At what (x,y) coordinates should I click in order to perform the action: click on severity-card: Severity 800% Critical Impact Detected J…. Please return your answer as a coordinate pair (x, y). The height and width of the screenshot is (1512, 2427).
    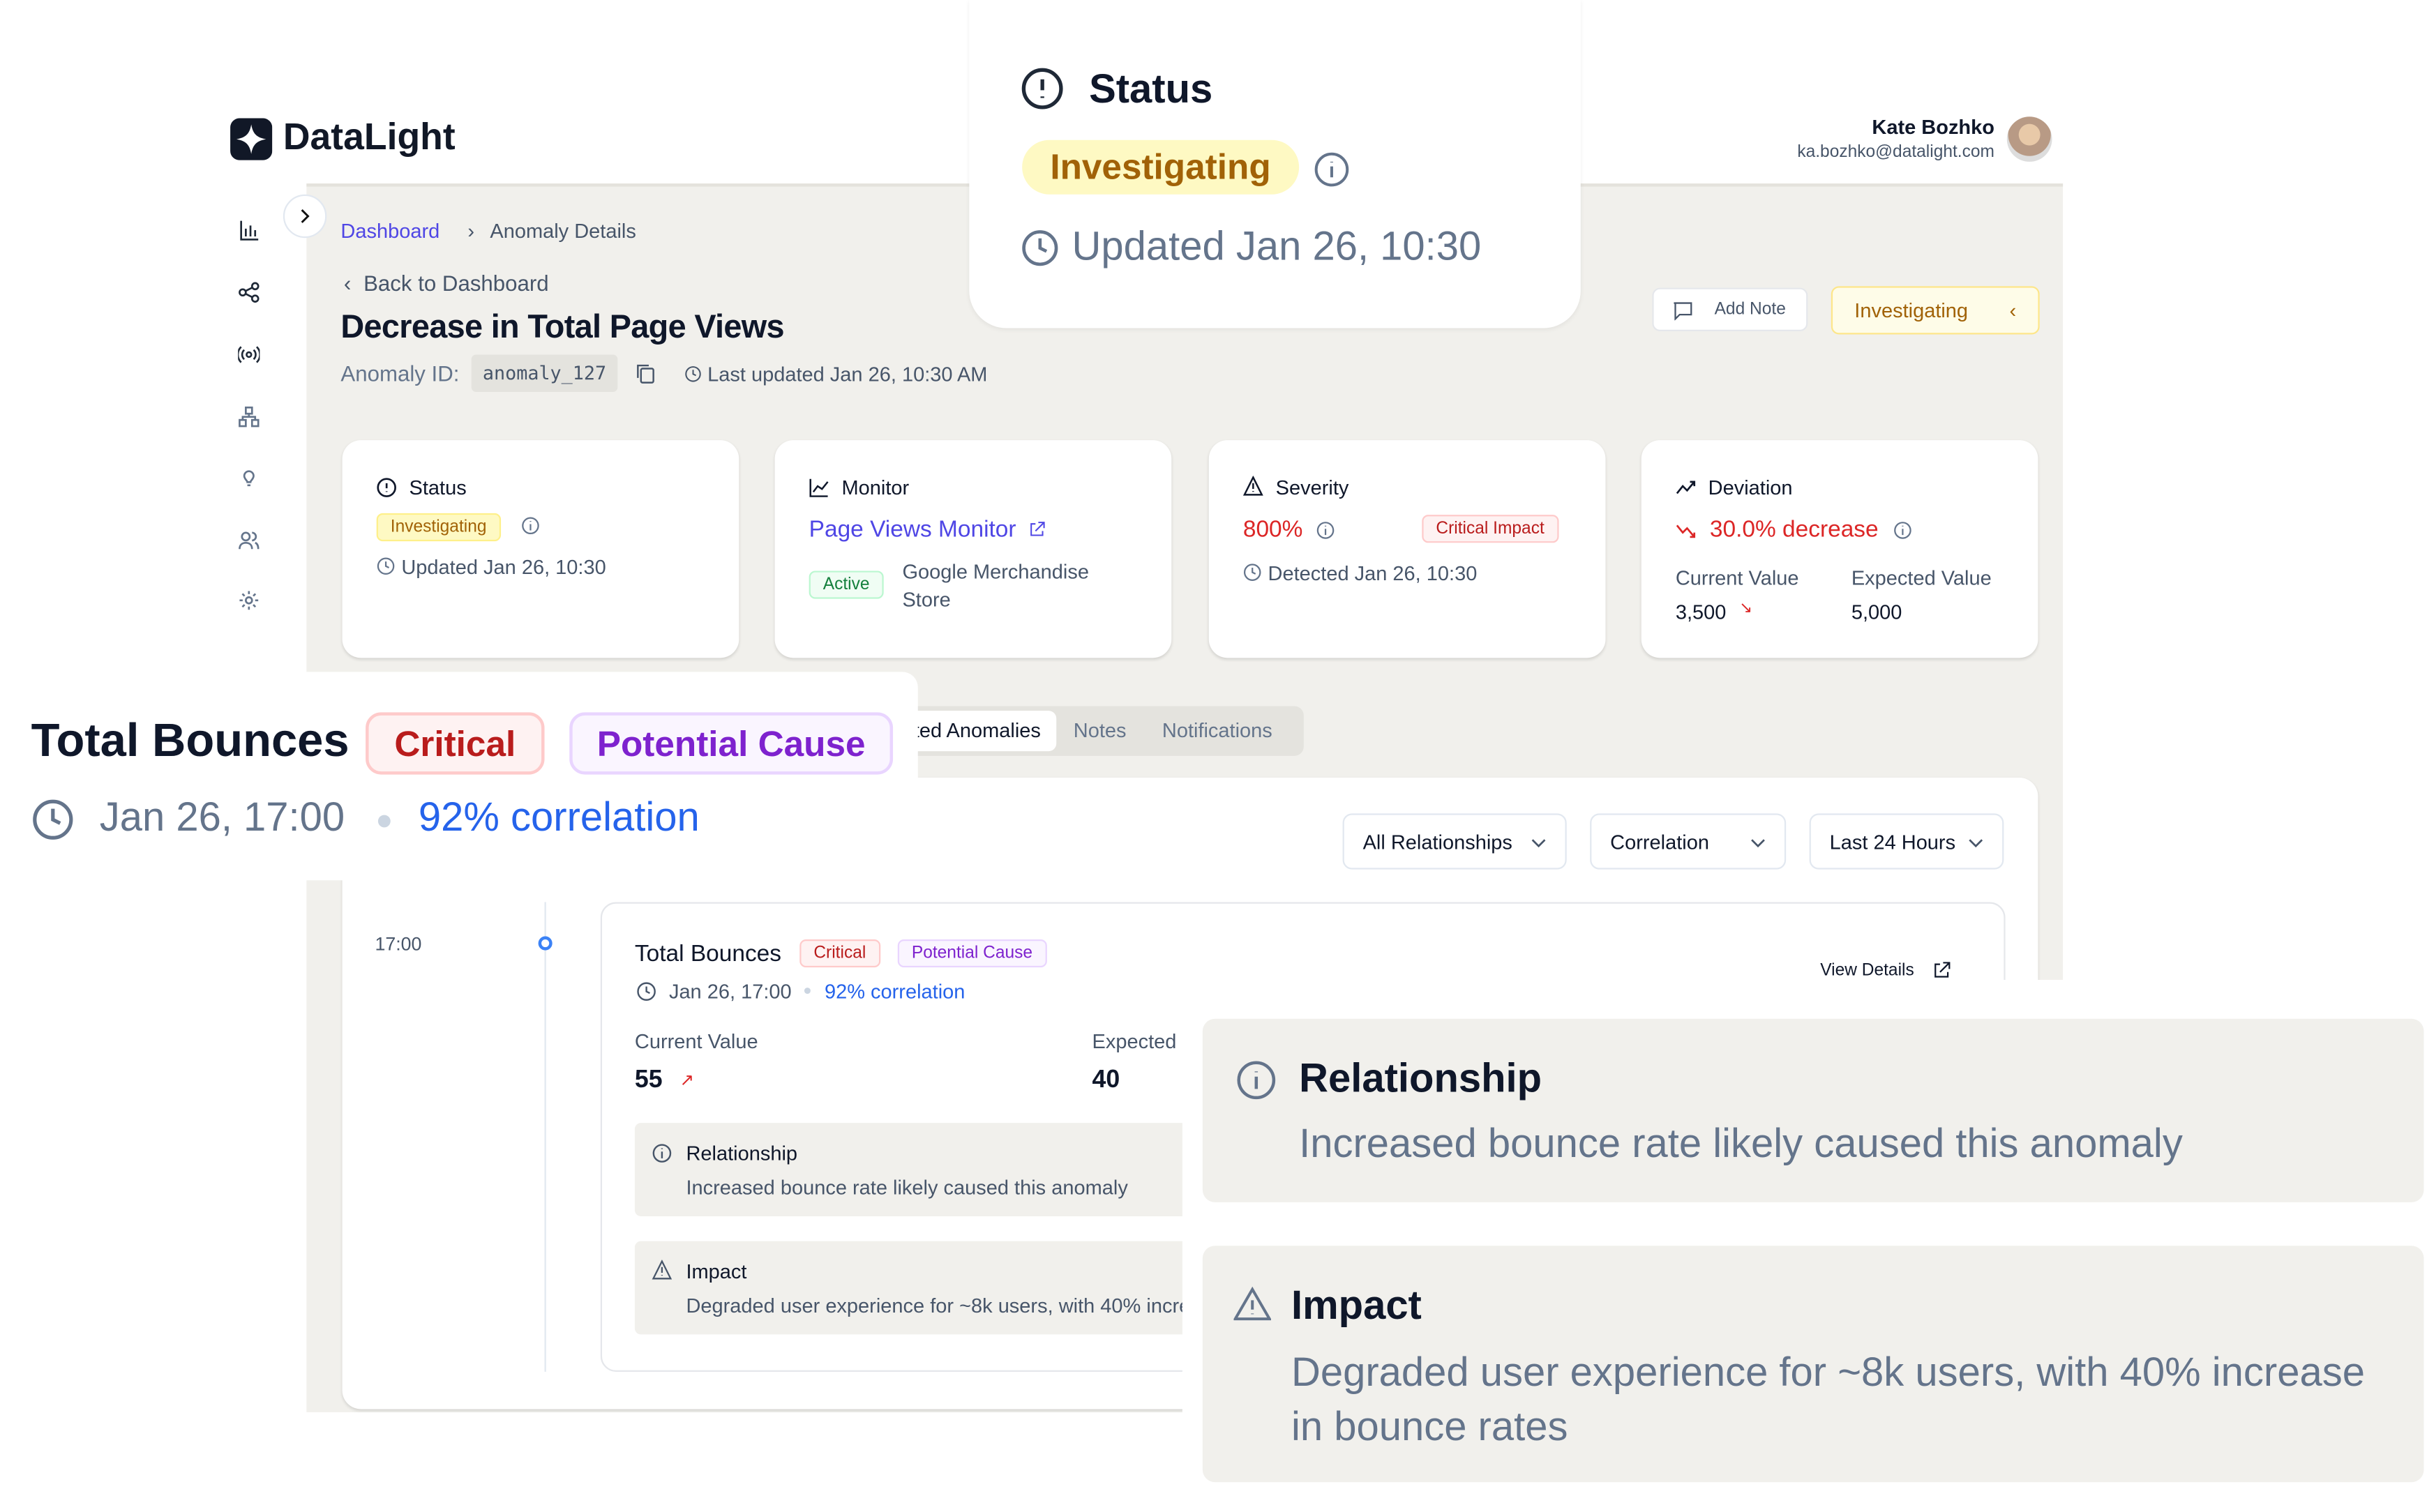
    Looking at the image, I should click on (1407, 549).